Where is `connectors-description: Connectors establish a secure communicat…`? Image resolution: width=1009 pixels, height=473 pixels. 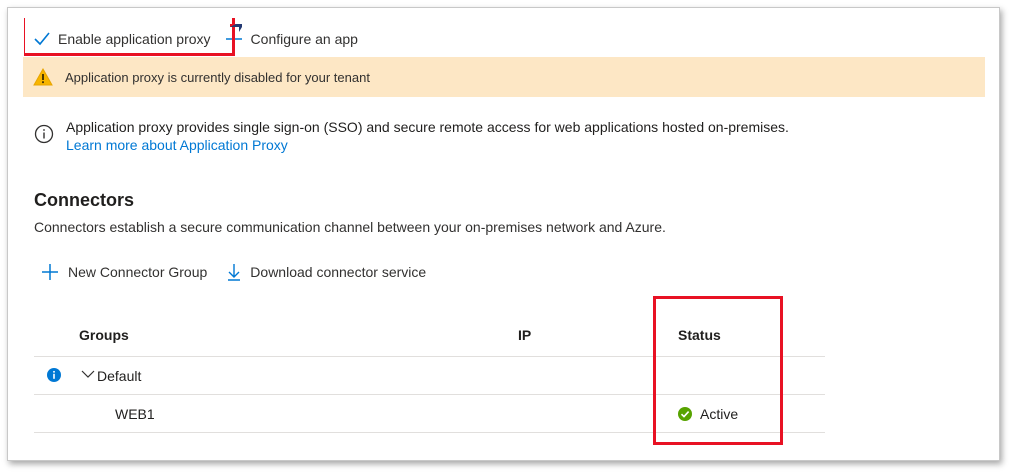
connectors-description: Connectors establish a secure communicat… is located at coordinates (350, 227).